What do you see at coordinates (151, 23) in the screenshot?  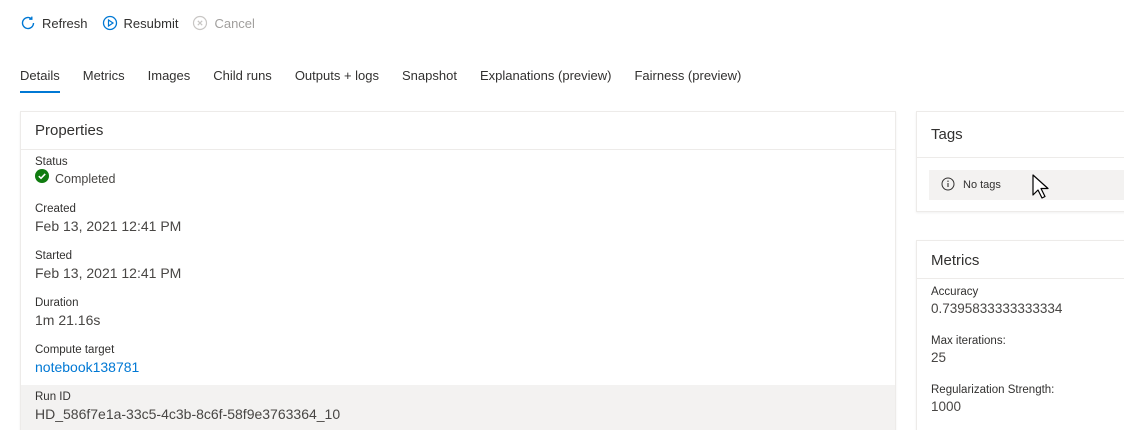 I see `resubmit-label: Resubmit` at bounding box center [151, 23].